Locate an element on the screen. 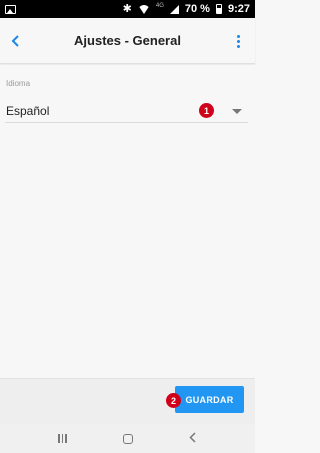  status-bar: ✱ 4G 70 % 9:27 is located at coordinates (127, 9).